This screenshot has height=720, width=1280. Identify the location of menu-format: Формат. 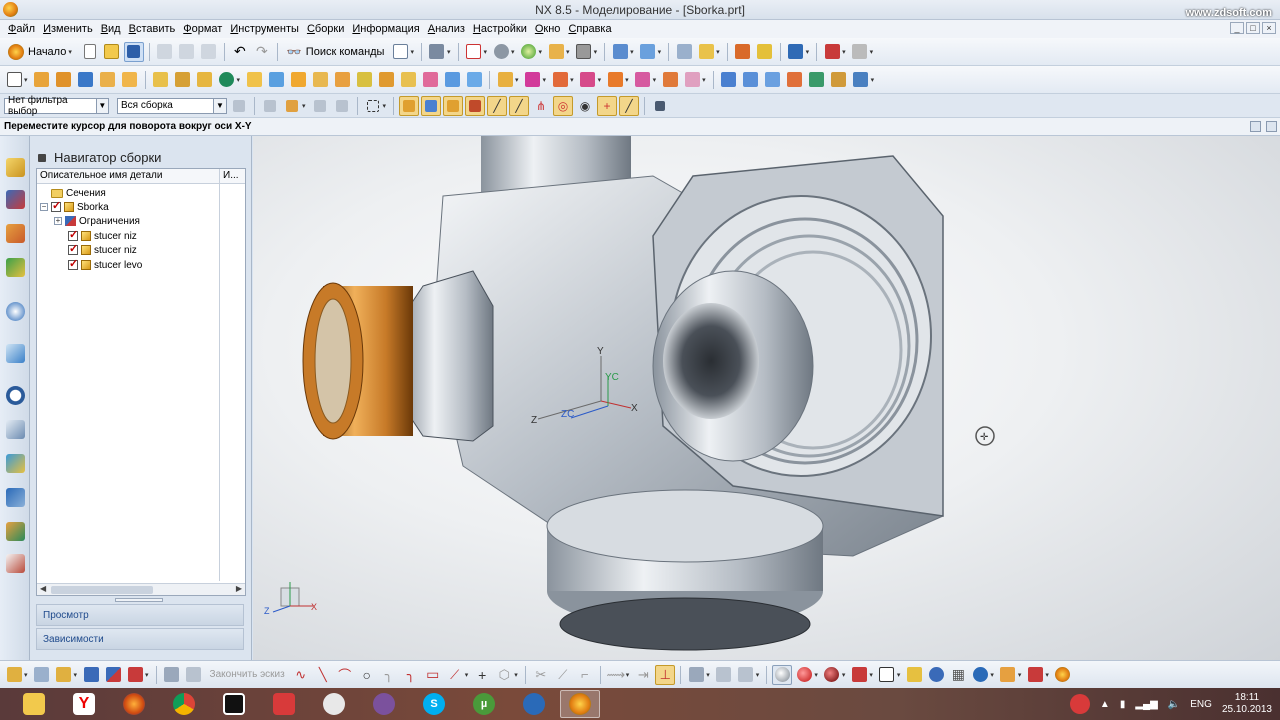
(202, 29).